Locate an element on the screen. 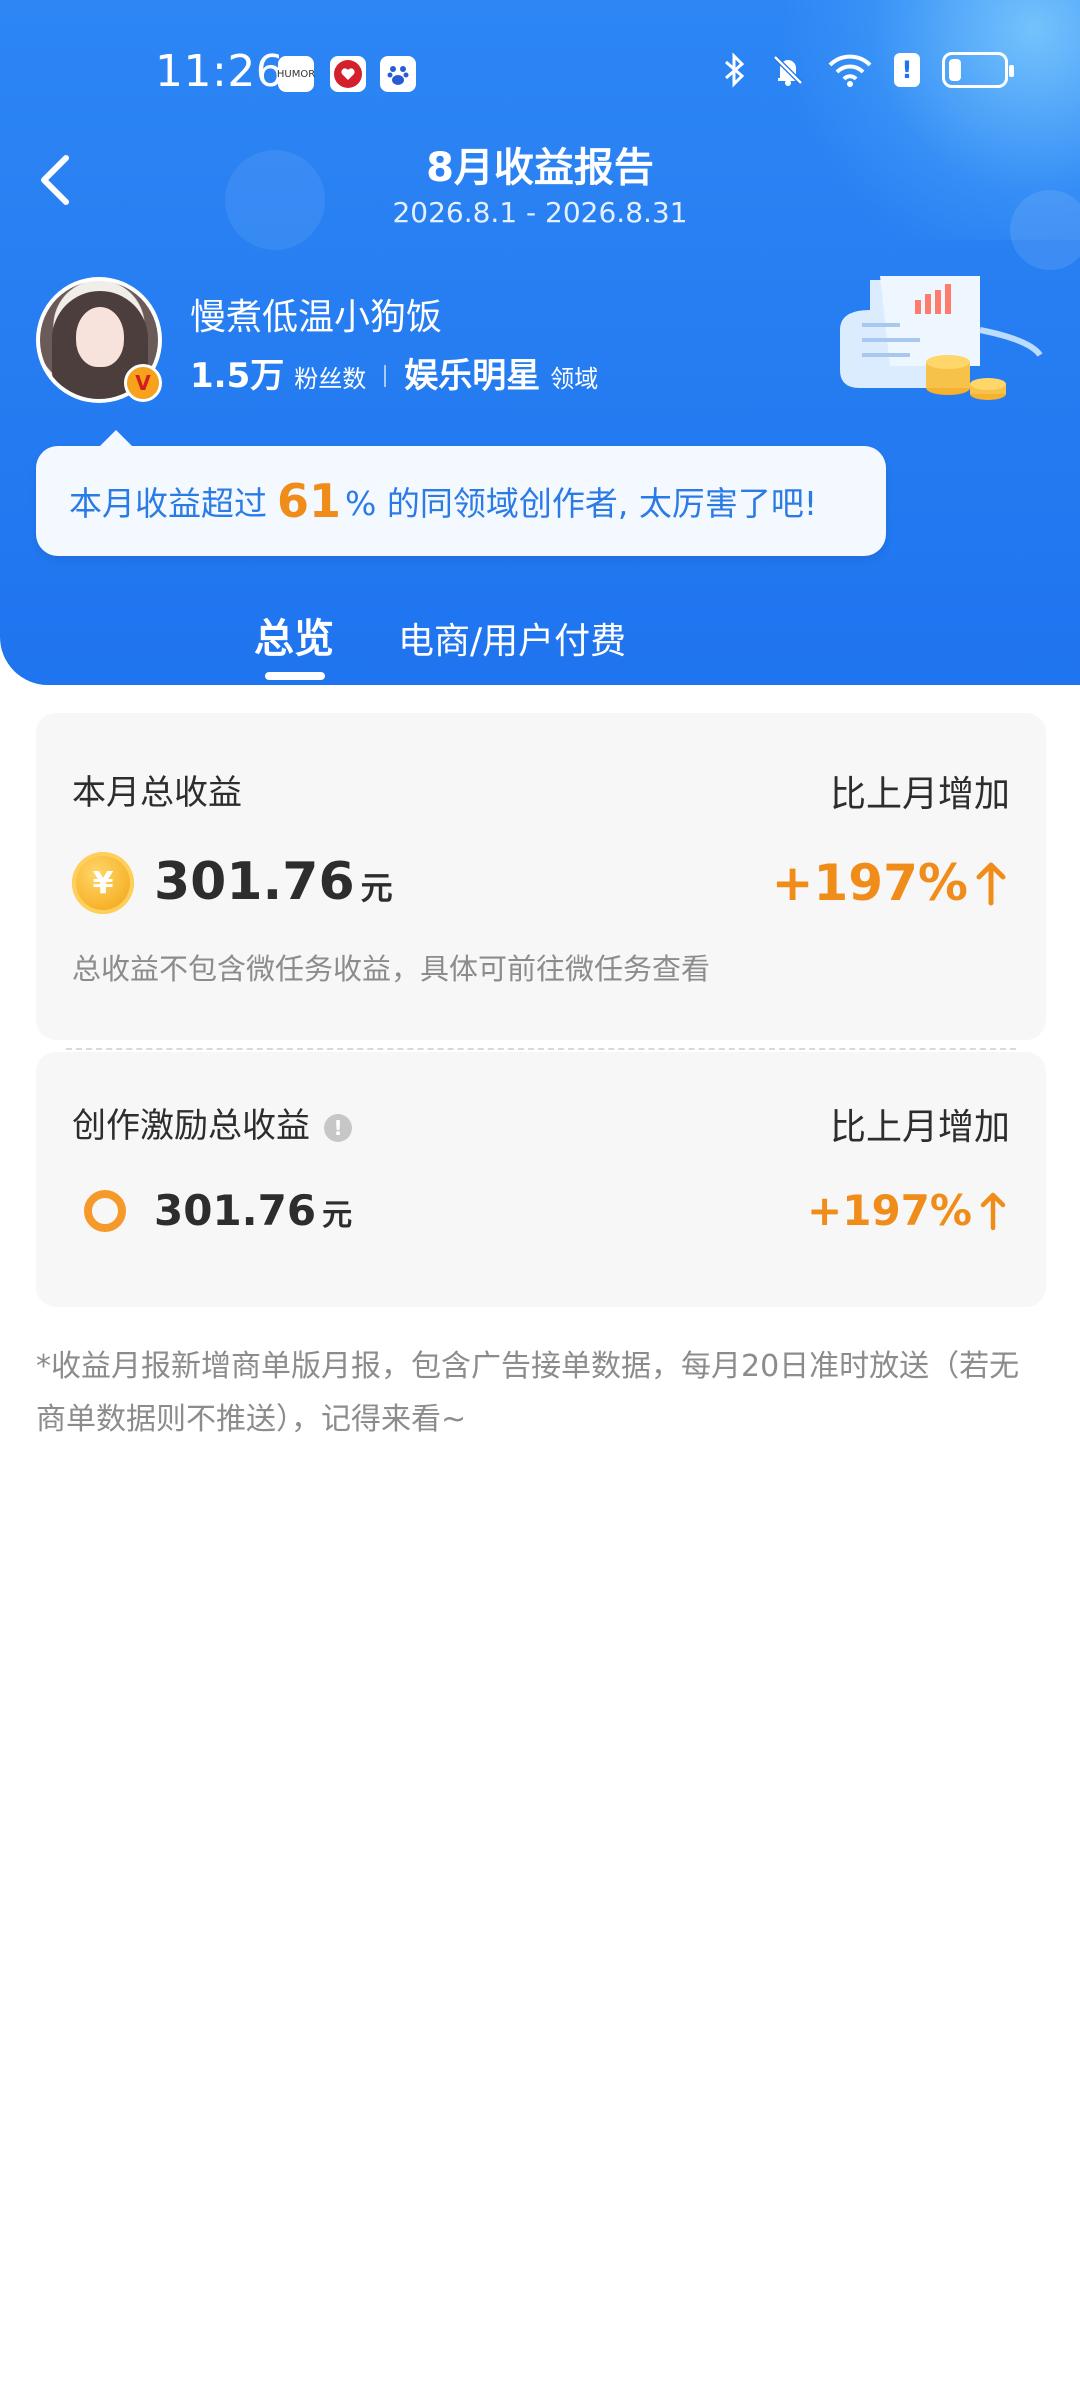 Image resolution: width=1080 pixels, height=2400 pixels. alert-icon: ! is located at coordinates (907, 70).